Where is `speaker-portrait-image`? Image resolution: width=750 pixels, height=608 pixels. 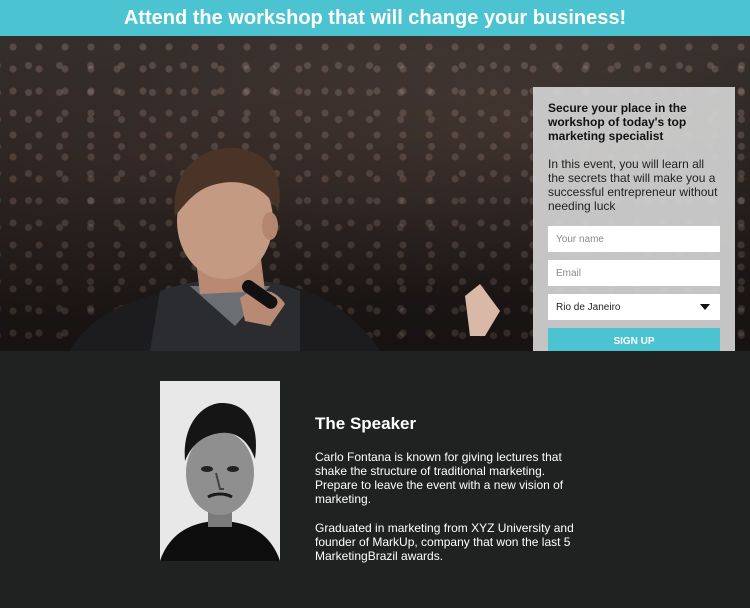 speaker-portrait-image is located at coordinates (220, 471).